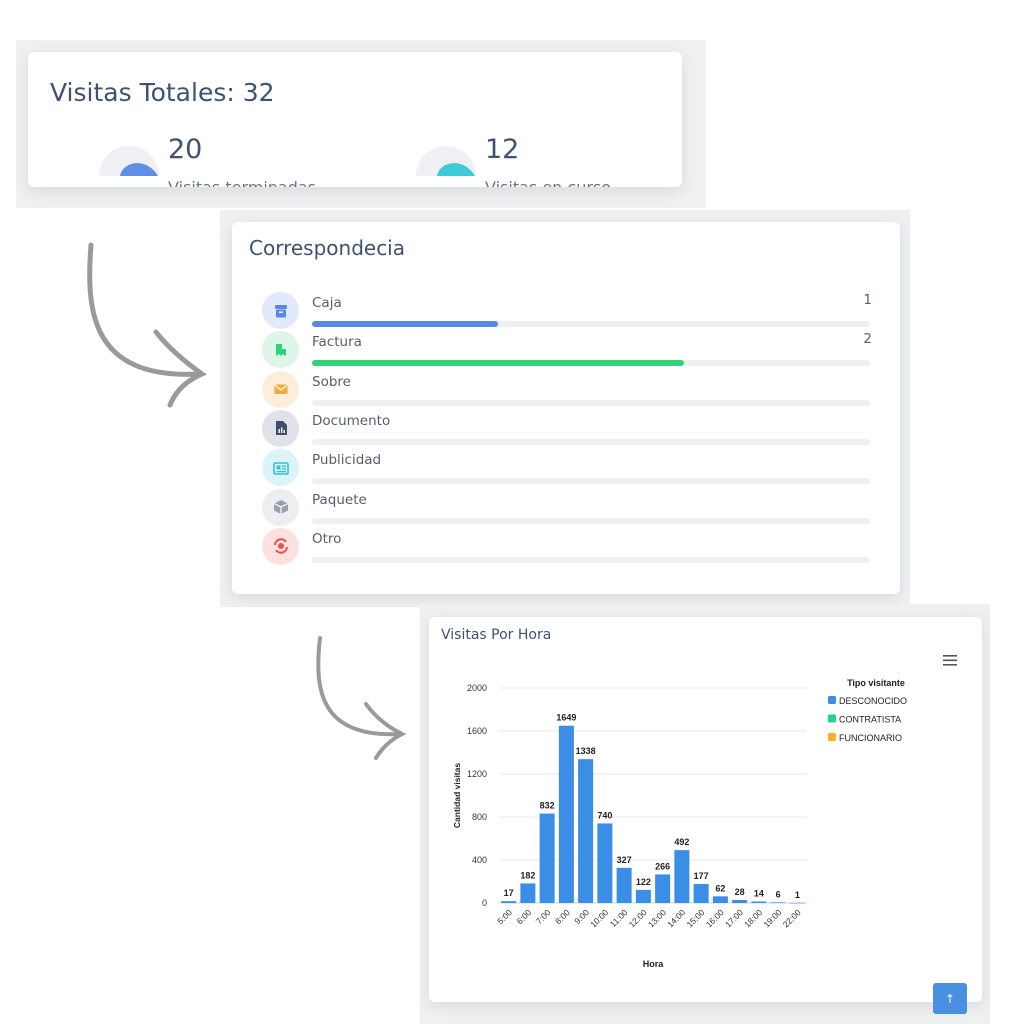  Describe the element at coordinates (567, 351) in the screenshot. I see `correspondence-row-factura: Factura 2` at that location.